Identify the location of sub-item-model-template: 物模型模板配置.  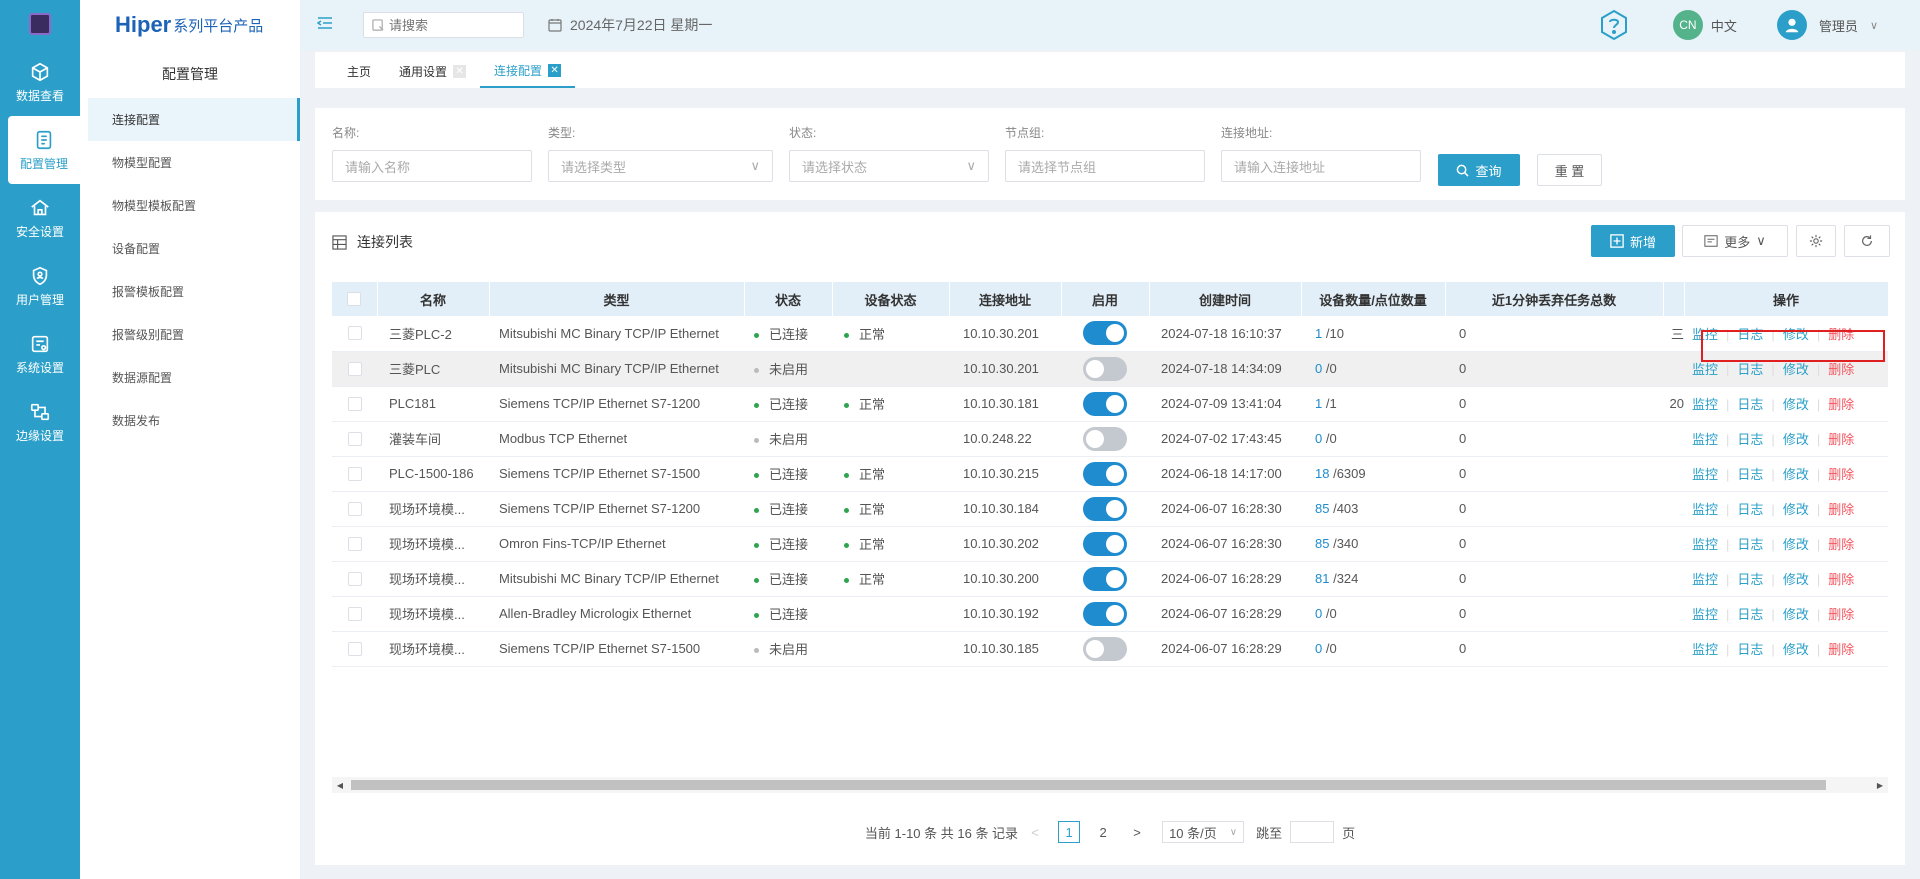
(190, 205).